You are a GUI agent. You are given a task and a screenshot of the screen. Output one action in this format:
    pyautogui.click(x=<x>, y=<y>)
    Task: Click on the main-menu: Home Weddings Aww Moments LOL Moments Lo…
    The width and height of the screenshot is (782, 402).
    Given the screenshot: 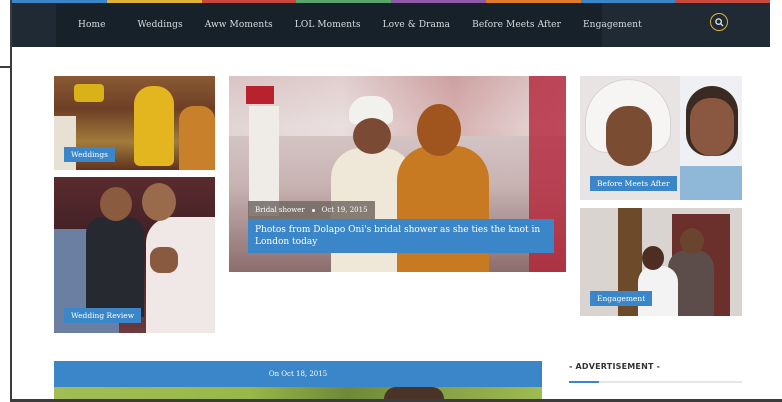 What is the action you would take?
    pyautogui.click(x=349, y=25)
    